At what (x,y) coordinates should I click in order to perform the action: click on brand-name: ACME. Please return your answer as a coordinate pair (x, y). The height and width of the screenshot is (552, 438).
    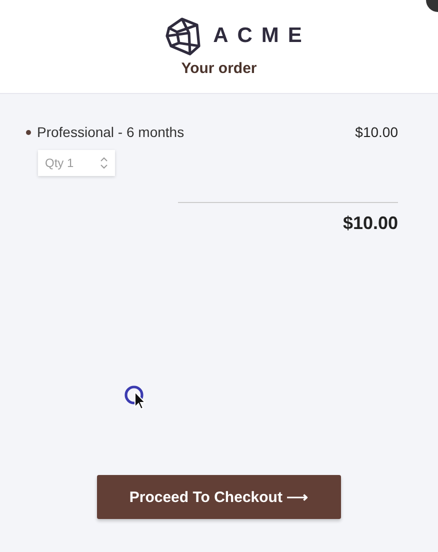
    Looking at the image, I should click on (262, 36).